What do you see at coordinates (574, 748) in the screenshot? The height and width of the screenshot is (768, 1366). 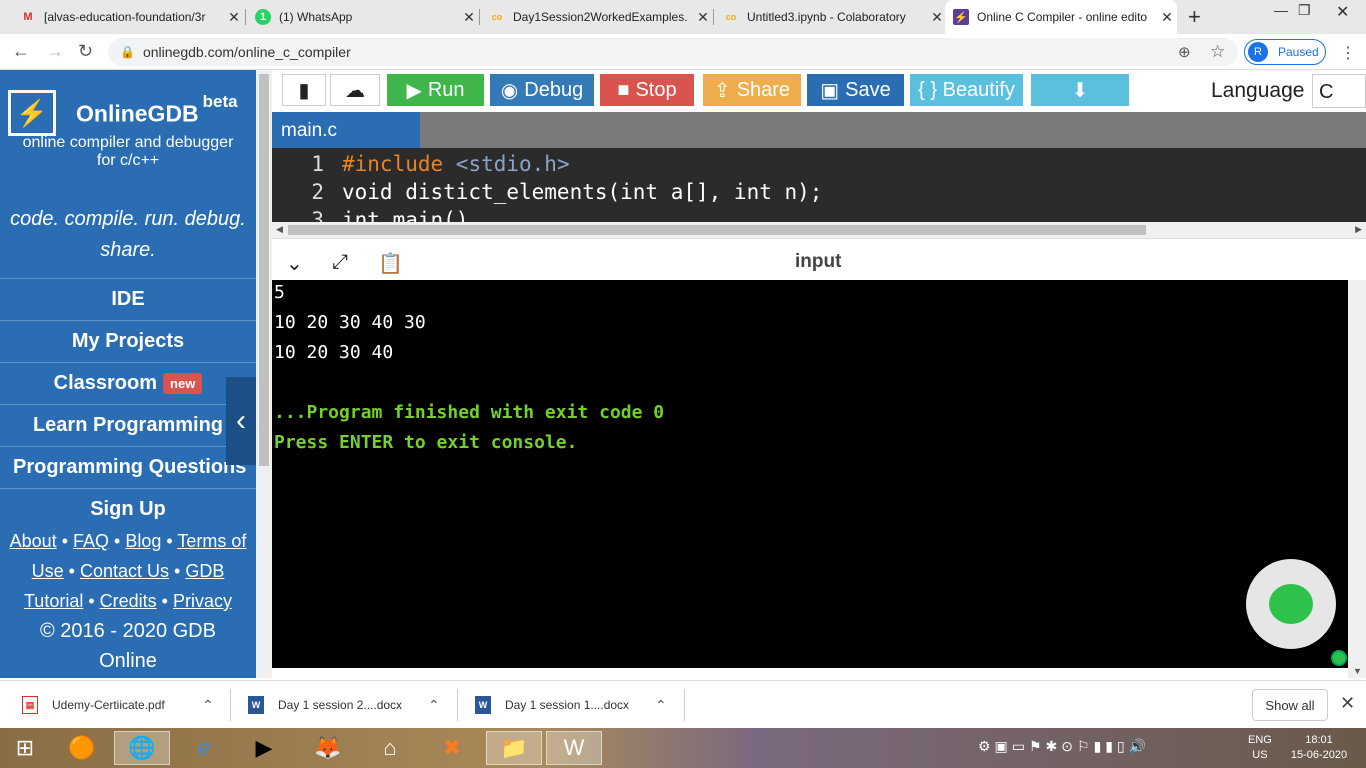 I see `word-icon: W` at bounding box center [574, 748].